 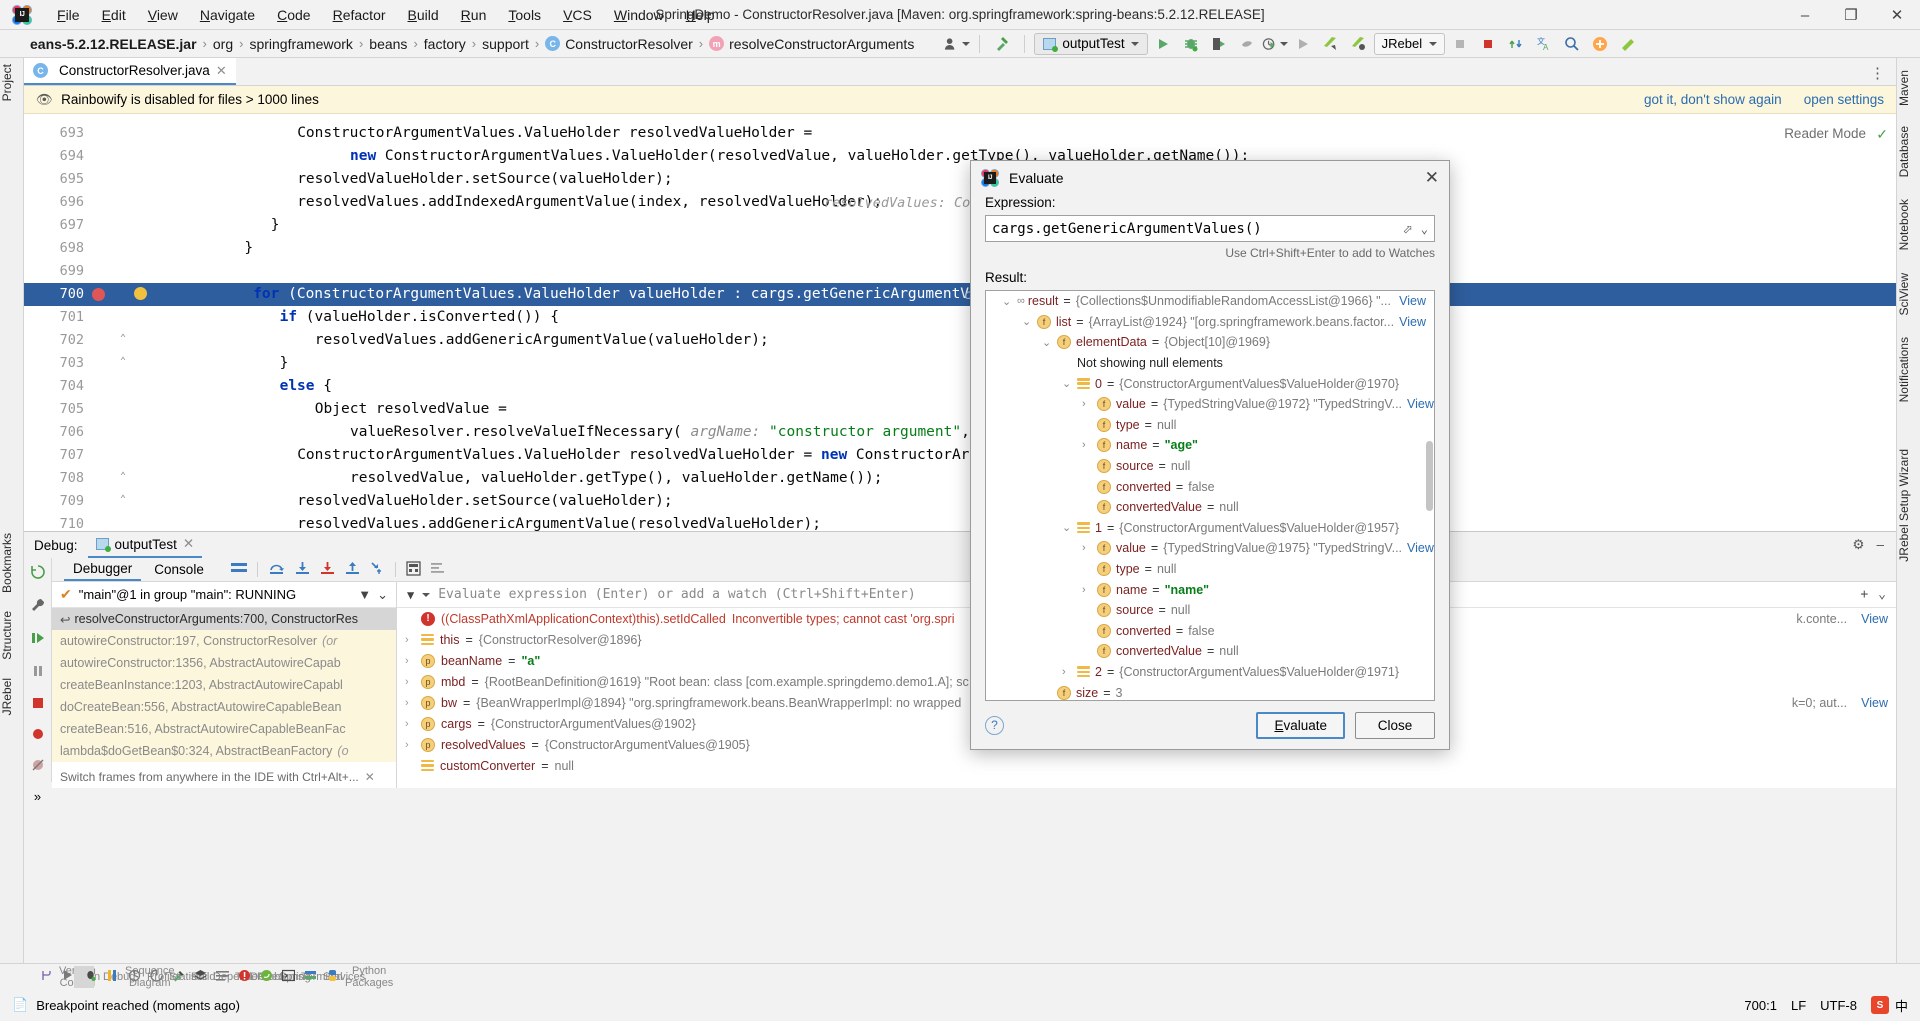 What do you see at coordinates (236, 977) in the screenshot?
I see `tool-window-todo: TODO` at bounding box center [236, 977].